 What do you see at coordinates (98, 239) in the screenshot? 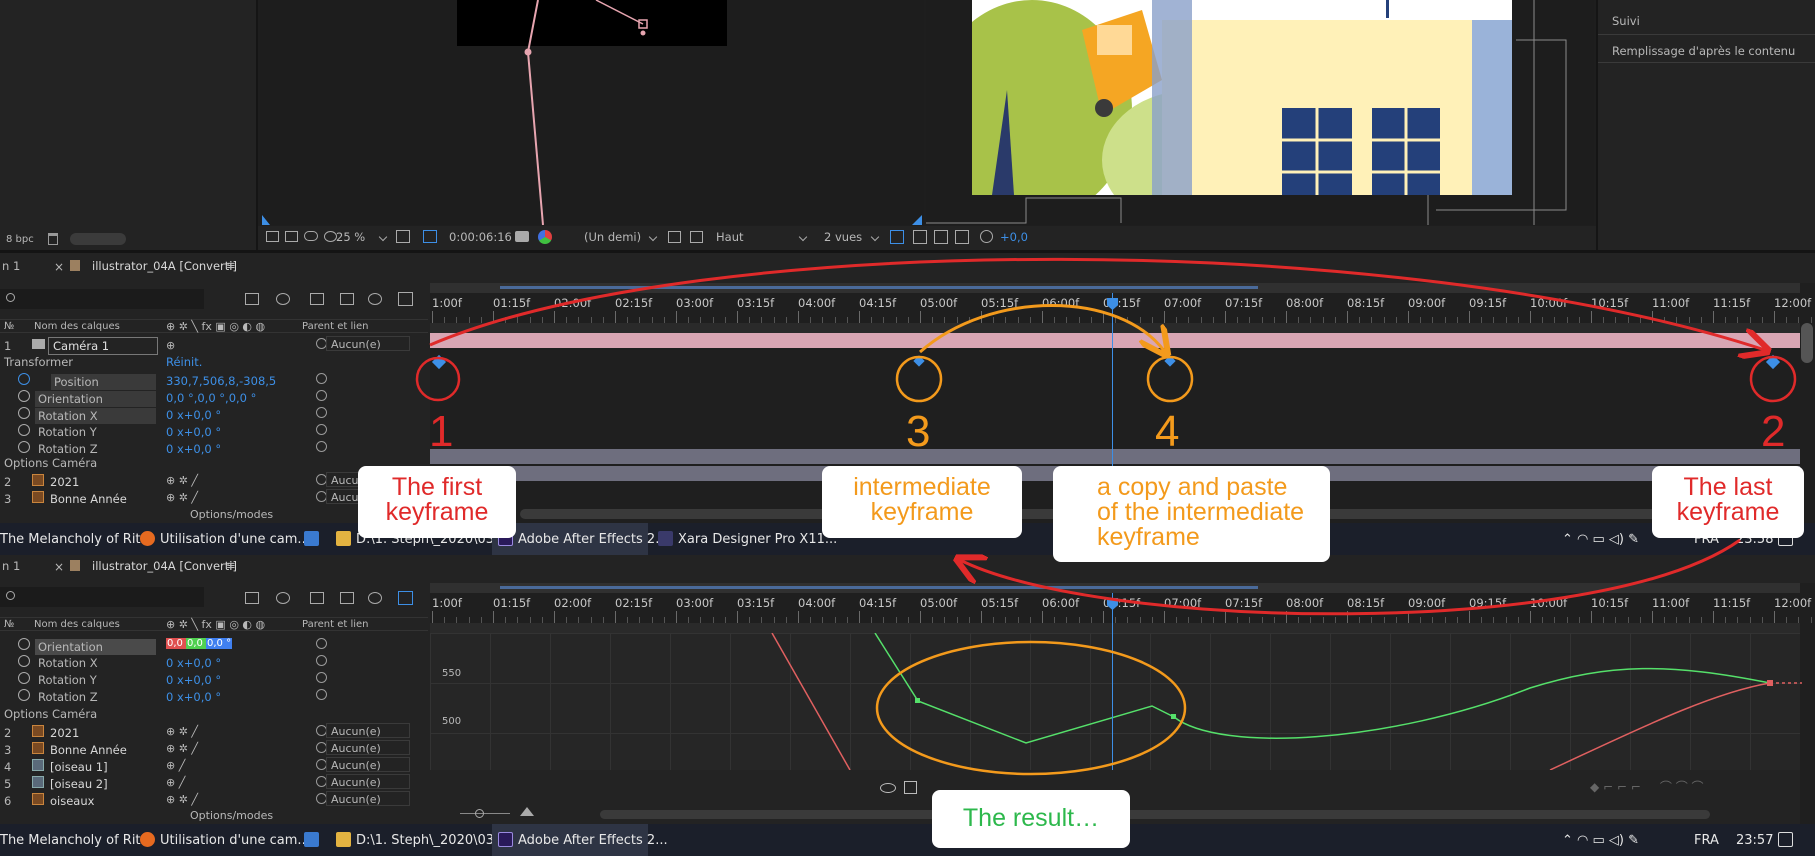
I see `project-scrollbar` at bounding box center [98, 239].